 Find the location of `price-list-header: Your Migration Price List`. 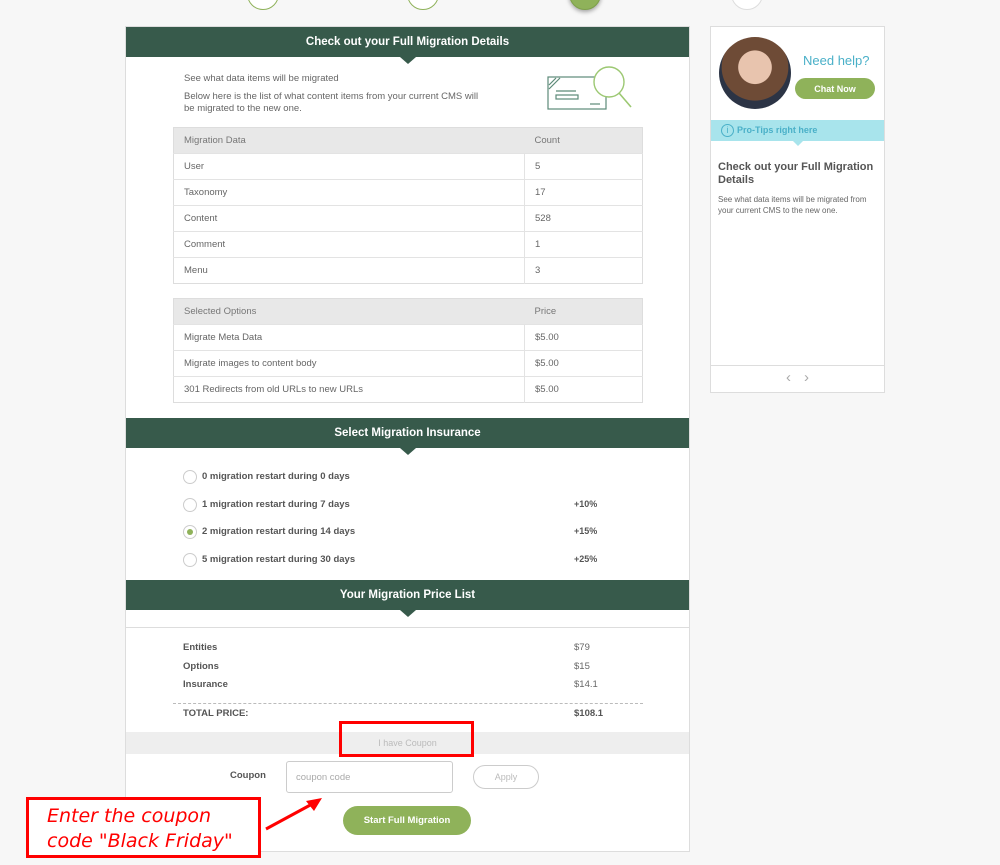

price-list-header: Your Migration Price List is located at coordinates (407, 598).